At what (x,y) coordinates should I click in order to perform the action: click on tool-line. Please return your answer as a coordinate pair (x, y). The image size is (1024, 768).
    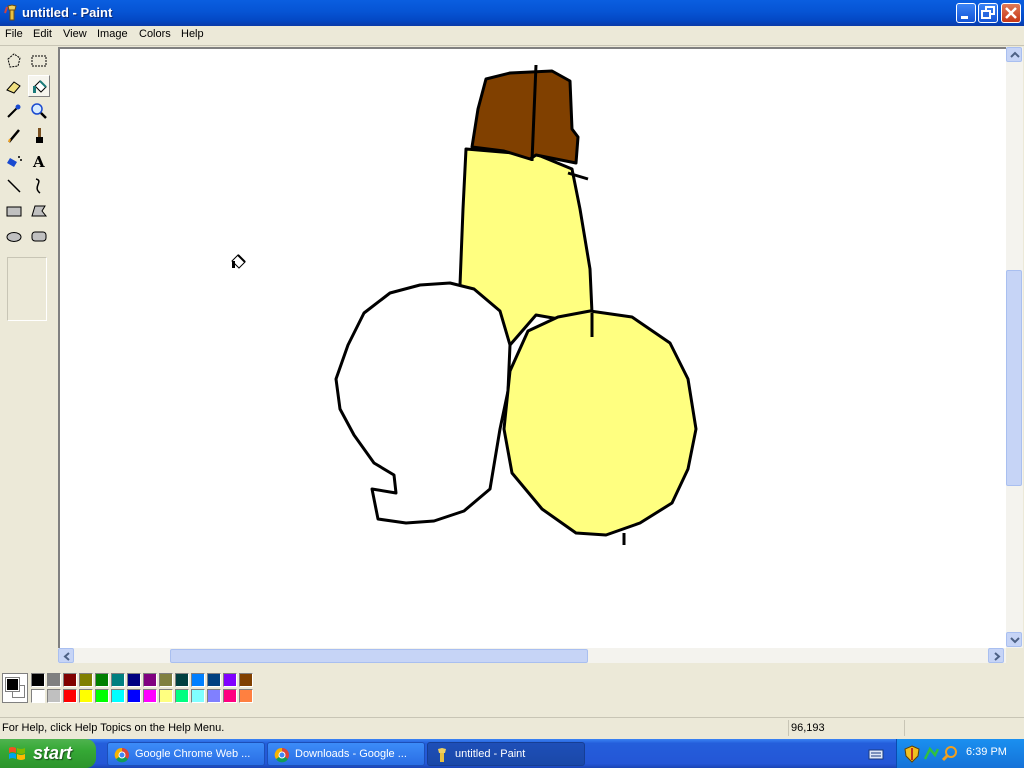
    Looking at the image, I should click on (14, 186).